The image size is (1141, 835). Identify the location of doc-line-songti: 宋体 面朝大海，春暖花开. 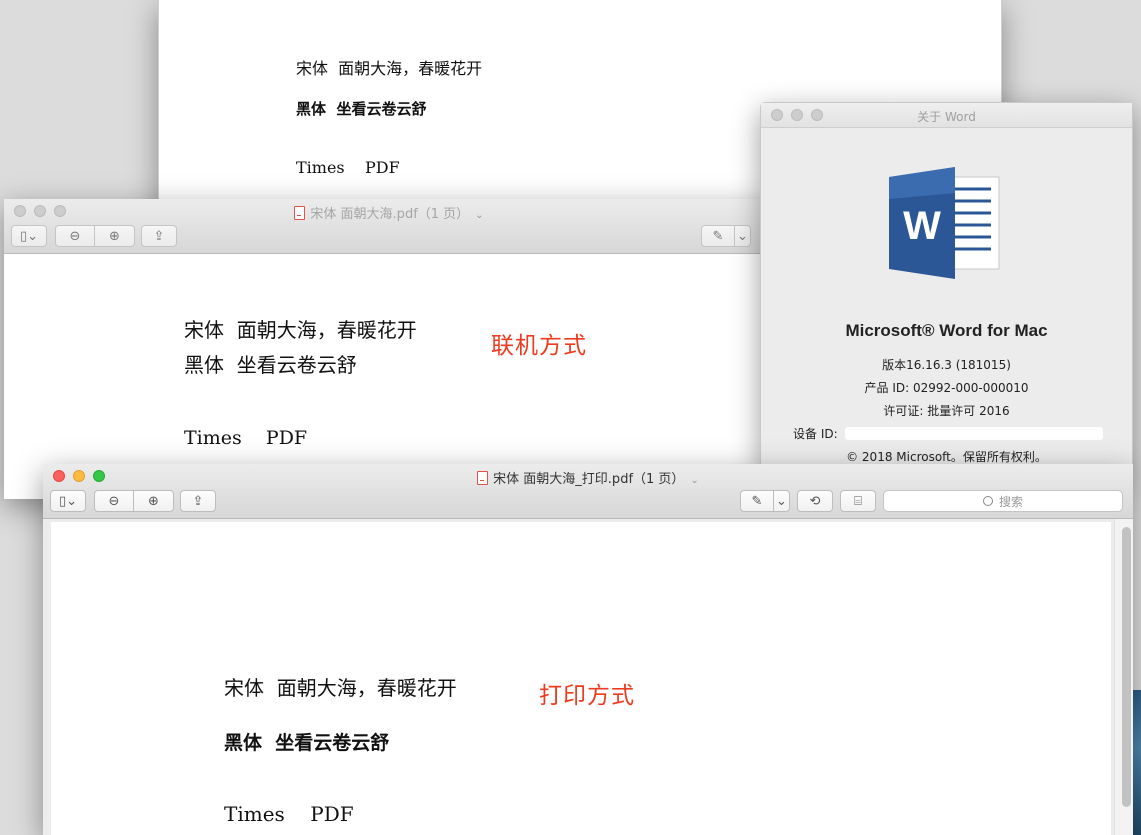
(389, 68).